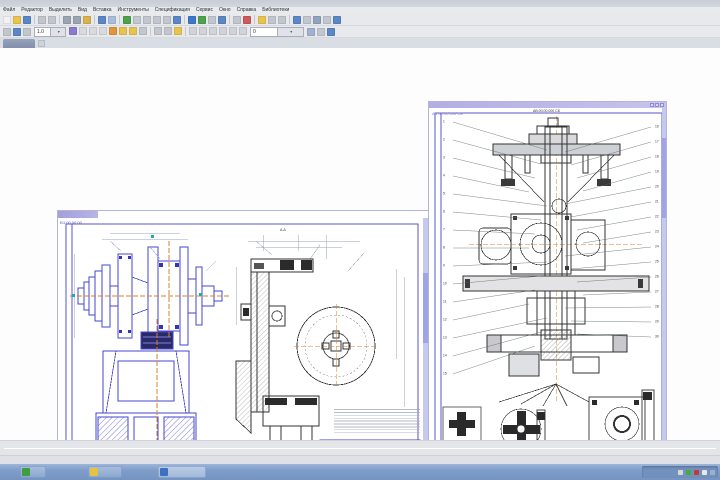 Image resolution: width=720 pixels, height=480 pixels. Describe the element at coordinates (143, 31) in the screenshot. I see `snap-setup-icon` at that location.